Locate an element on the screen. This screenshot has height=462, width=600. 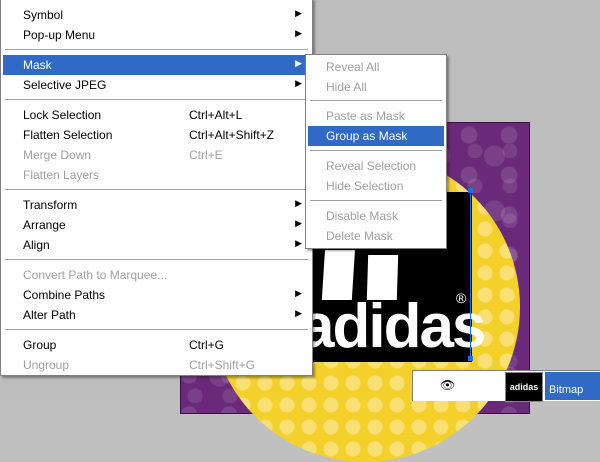
menu-item-label: Mask is located at coordinates (37, 65).